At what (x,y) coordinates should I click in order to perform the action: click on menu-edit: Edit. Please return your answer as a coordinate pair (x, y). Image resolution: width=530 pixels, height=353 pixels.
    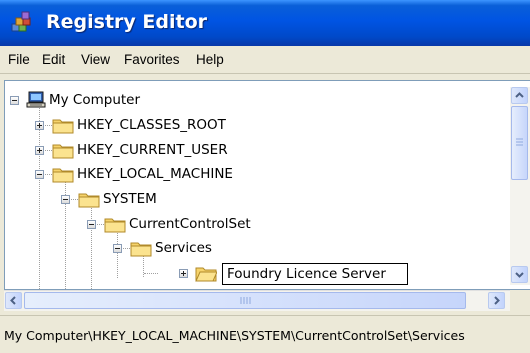
    Looking at the image, I should click on (53, 59).